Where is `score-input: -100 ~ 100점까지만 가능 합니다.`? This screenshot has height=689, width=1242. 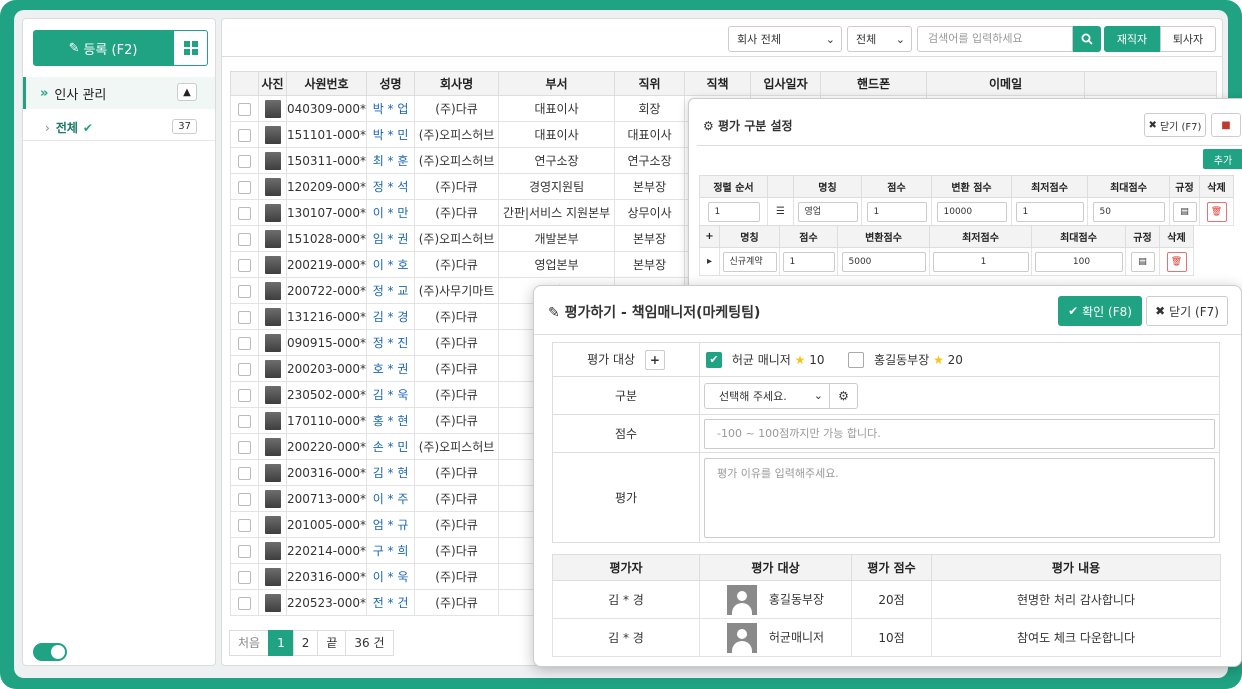 score-input: -100 ~ 100점까지만 가능 합니다. is located at coordinates (959, 433).